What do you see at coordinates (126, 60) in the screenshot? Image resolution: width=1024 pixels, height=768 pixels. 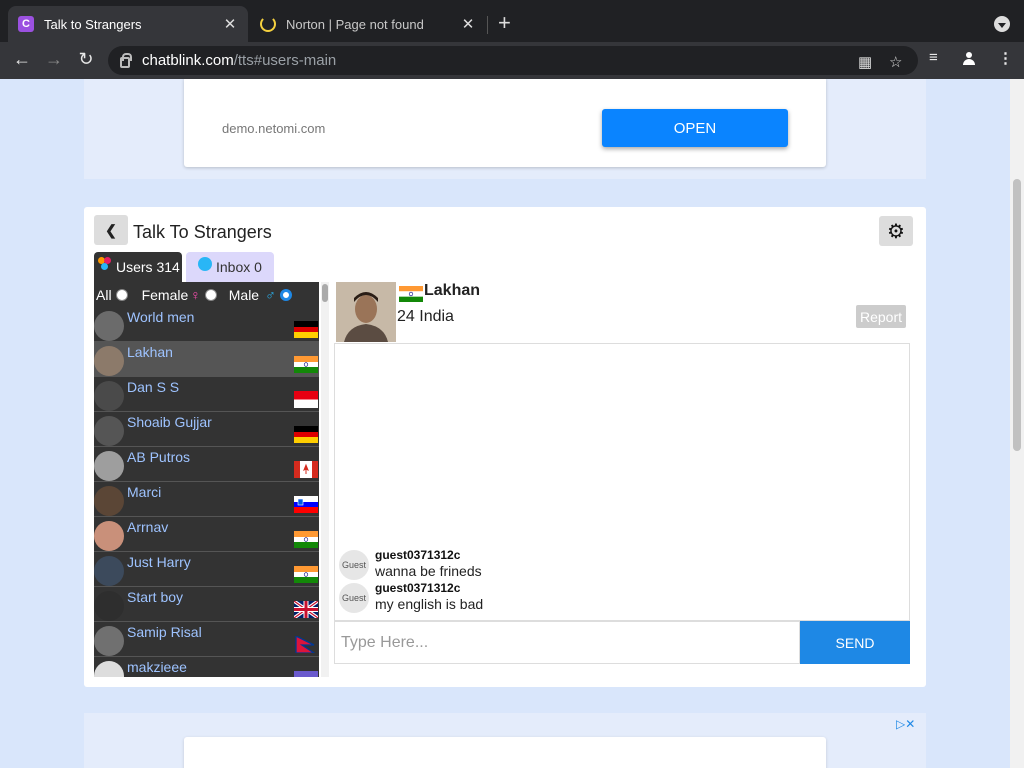 I see `lock-icon` at bounding box center [126, 60].